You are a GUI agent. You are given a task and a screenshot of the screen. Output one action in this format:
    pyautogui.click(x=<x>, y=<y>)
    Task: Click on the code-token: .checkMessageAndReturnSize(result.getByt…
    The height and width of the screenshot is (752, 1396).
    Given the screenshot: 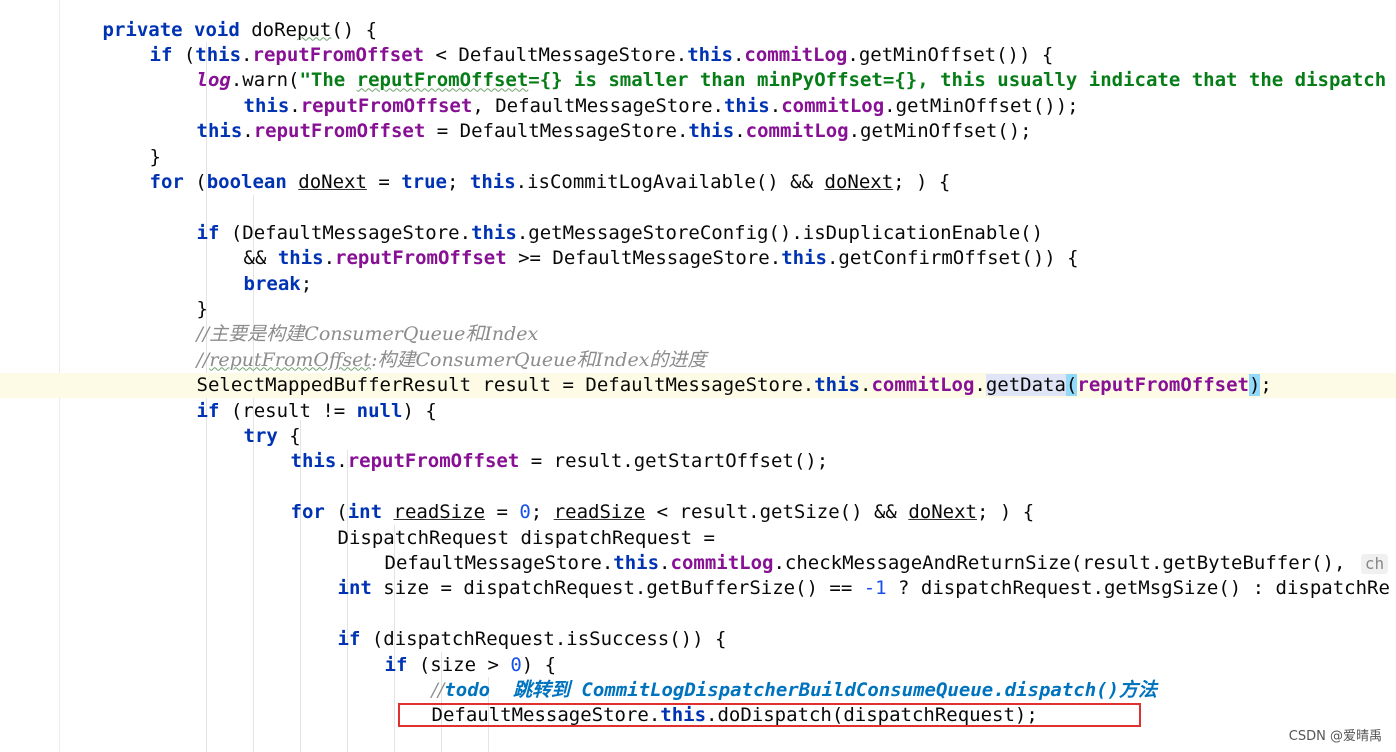 What is the action you would take?
    pyautogui.click(x=1065, y=562)
    